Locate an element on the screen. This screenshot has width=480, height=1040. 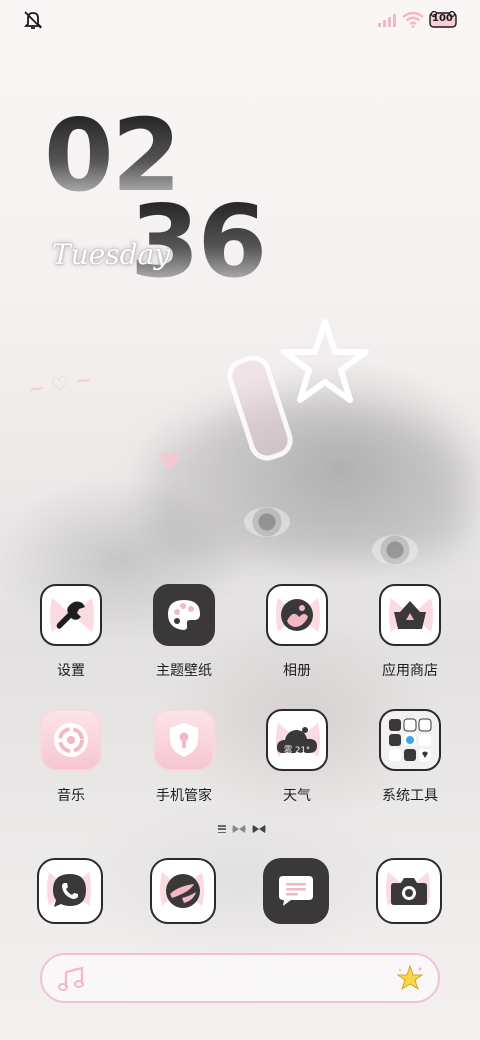
tools-folder-icon is located at coordinates (410, 739).